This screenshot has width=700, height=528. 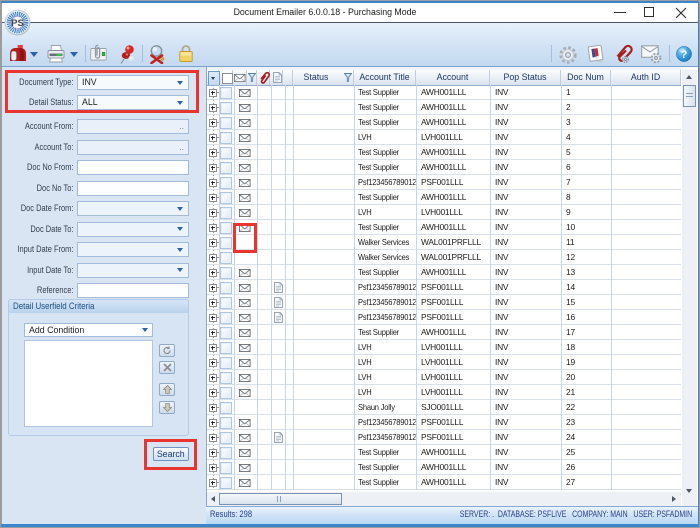 What do you see at coordinates (17, 23) in the screenshot?
I see `svg-text: PS` at bounding box center [17, 23].